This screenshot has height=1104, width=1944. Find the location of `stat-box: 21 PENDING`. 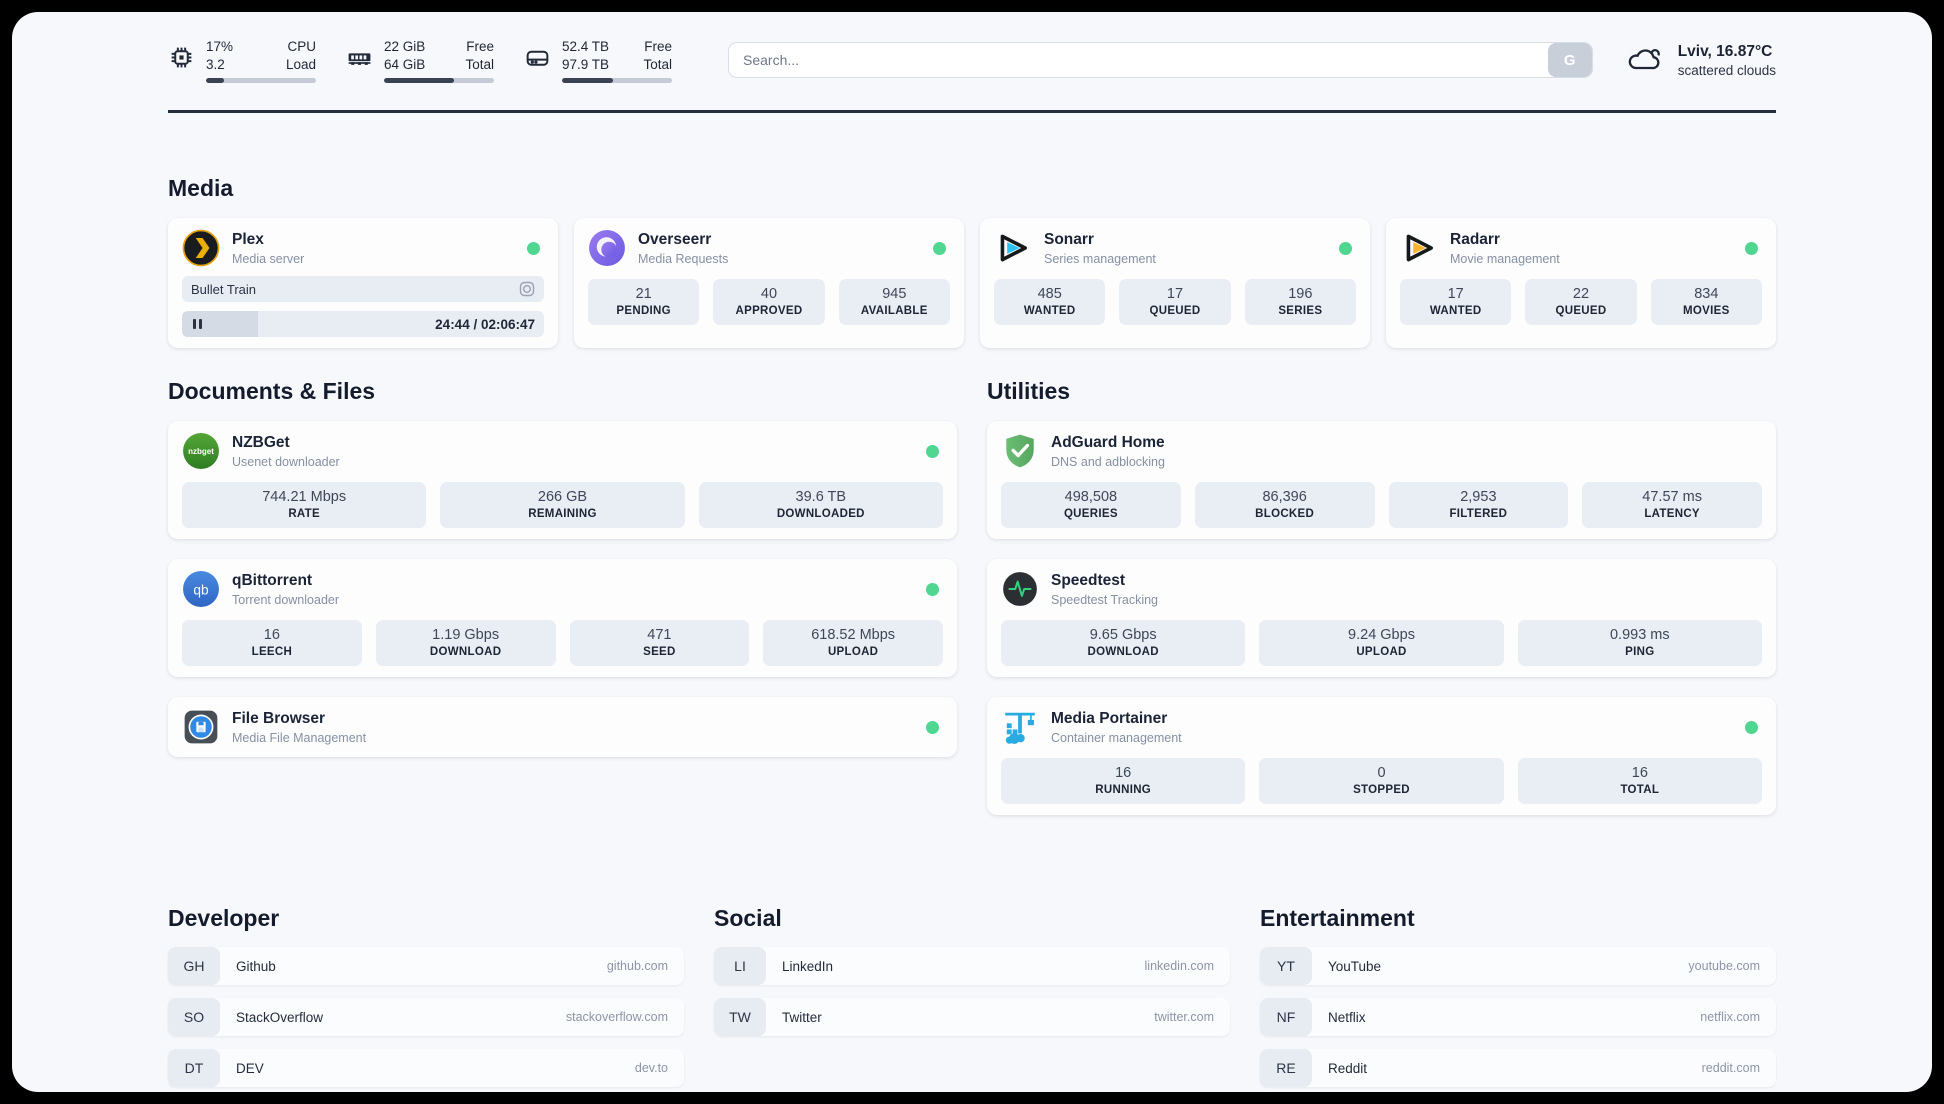

stat-box: 21 PENDING is located at coordinates (644, 302).